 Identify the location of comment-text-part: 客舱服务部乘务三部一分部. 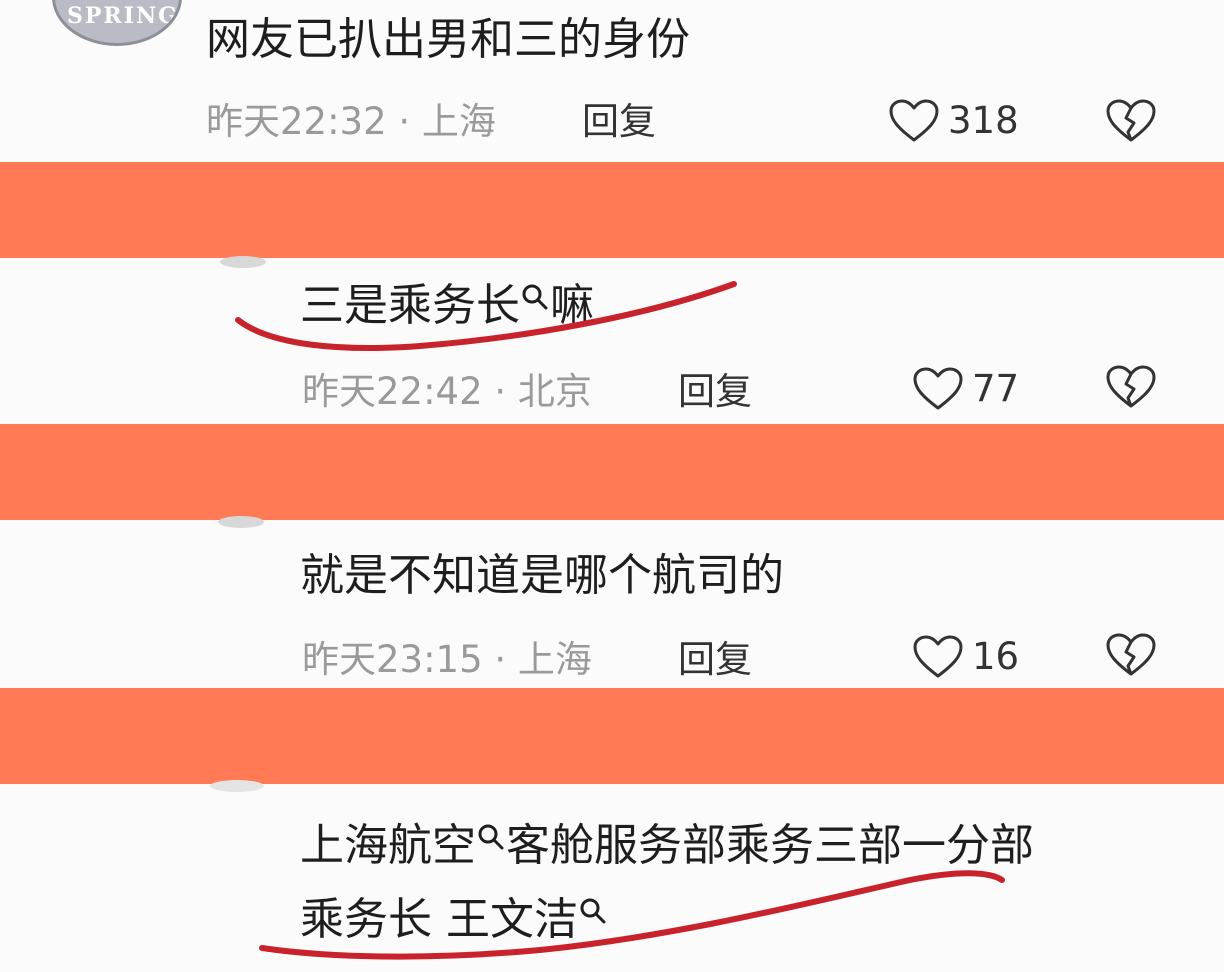
(770, 845).